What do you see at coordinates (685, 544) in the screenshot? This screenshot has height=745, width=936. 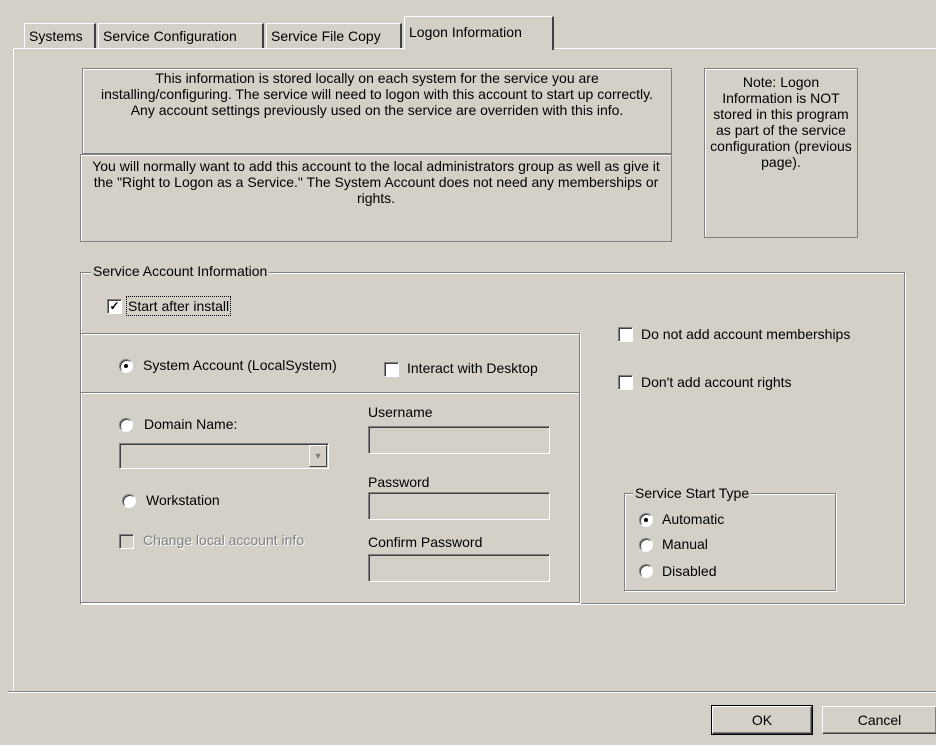 I see `start-type-manual-label: Manual` at bounding box center [685, 544].